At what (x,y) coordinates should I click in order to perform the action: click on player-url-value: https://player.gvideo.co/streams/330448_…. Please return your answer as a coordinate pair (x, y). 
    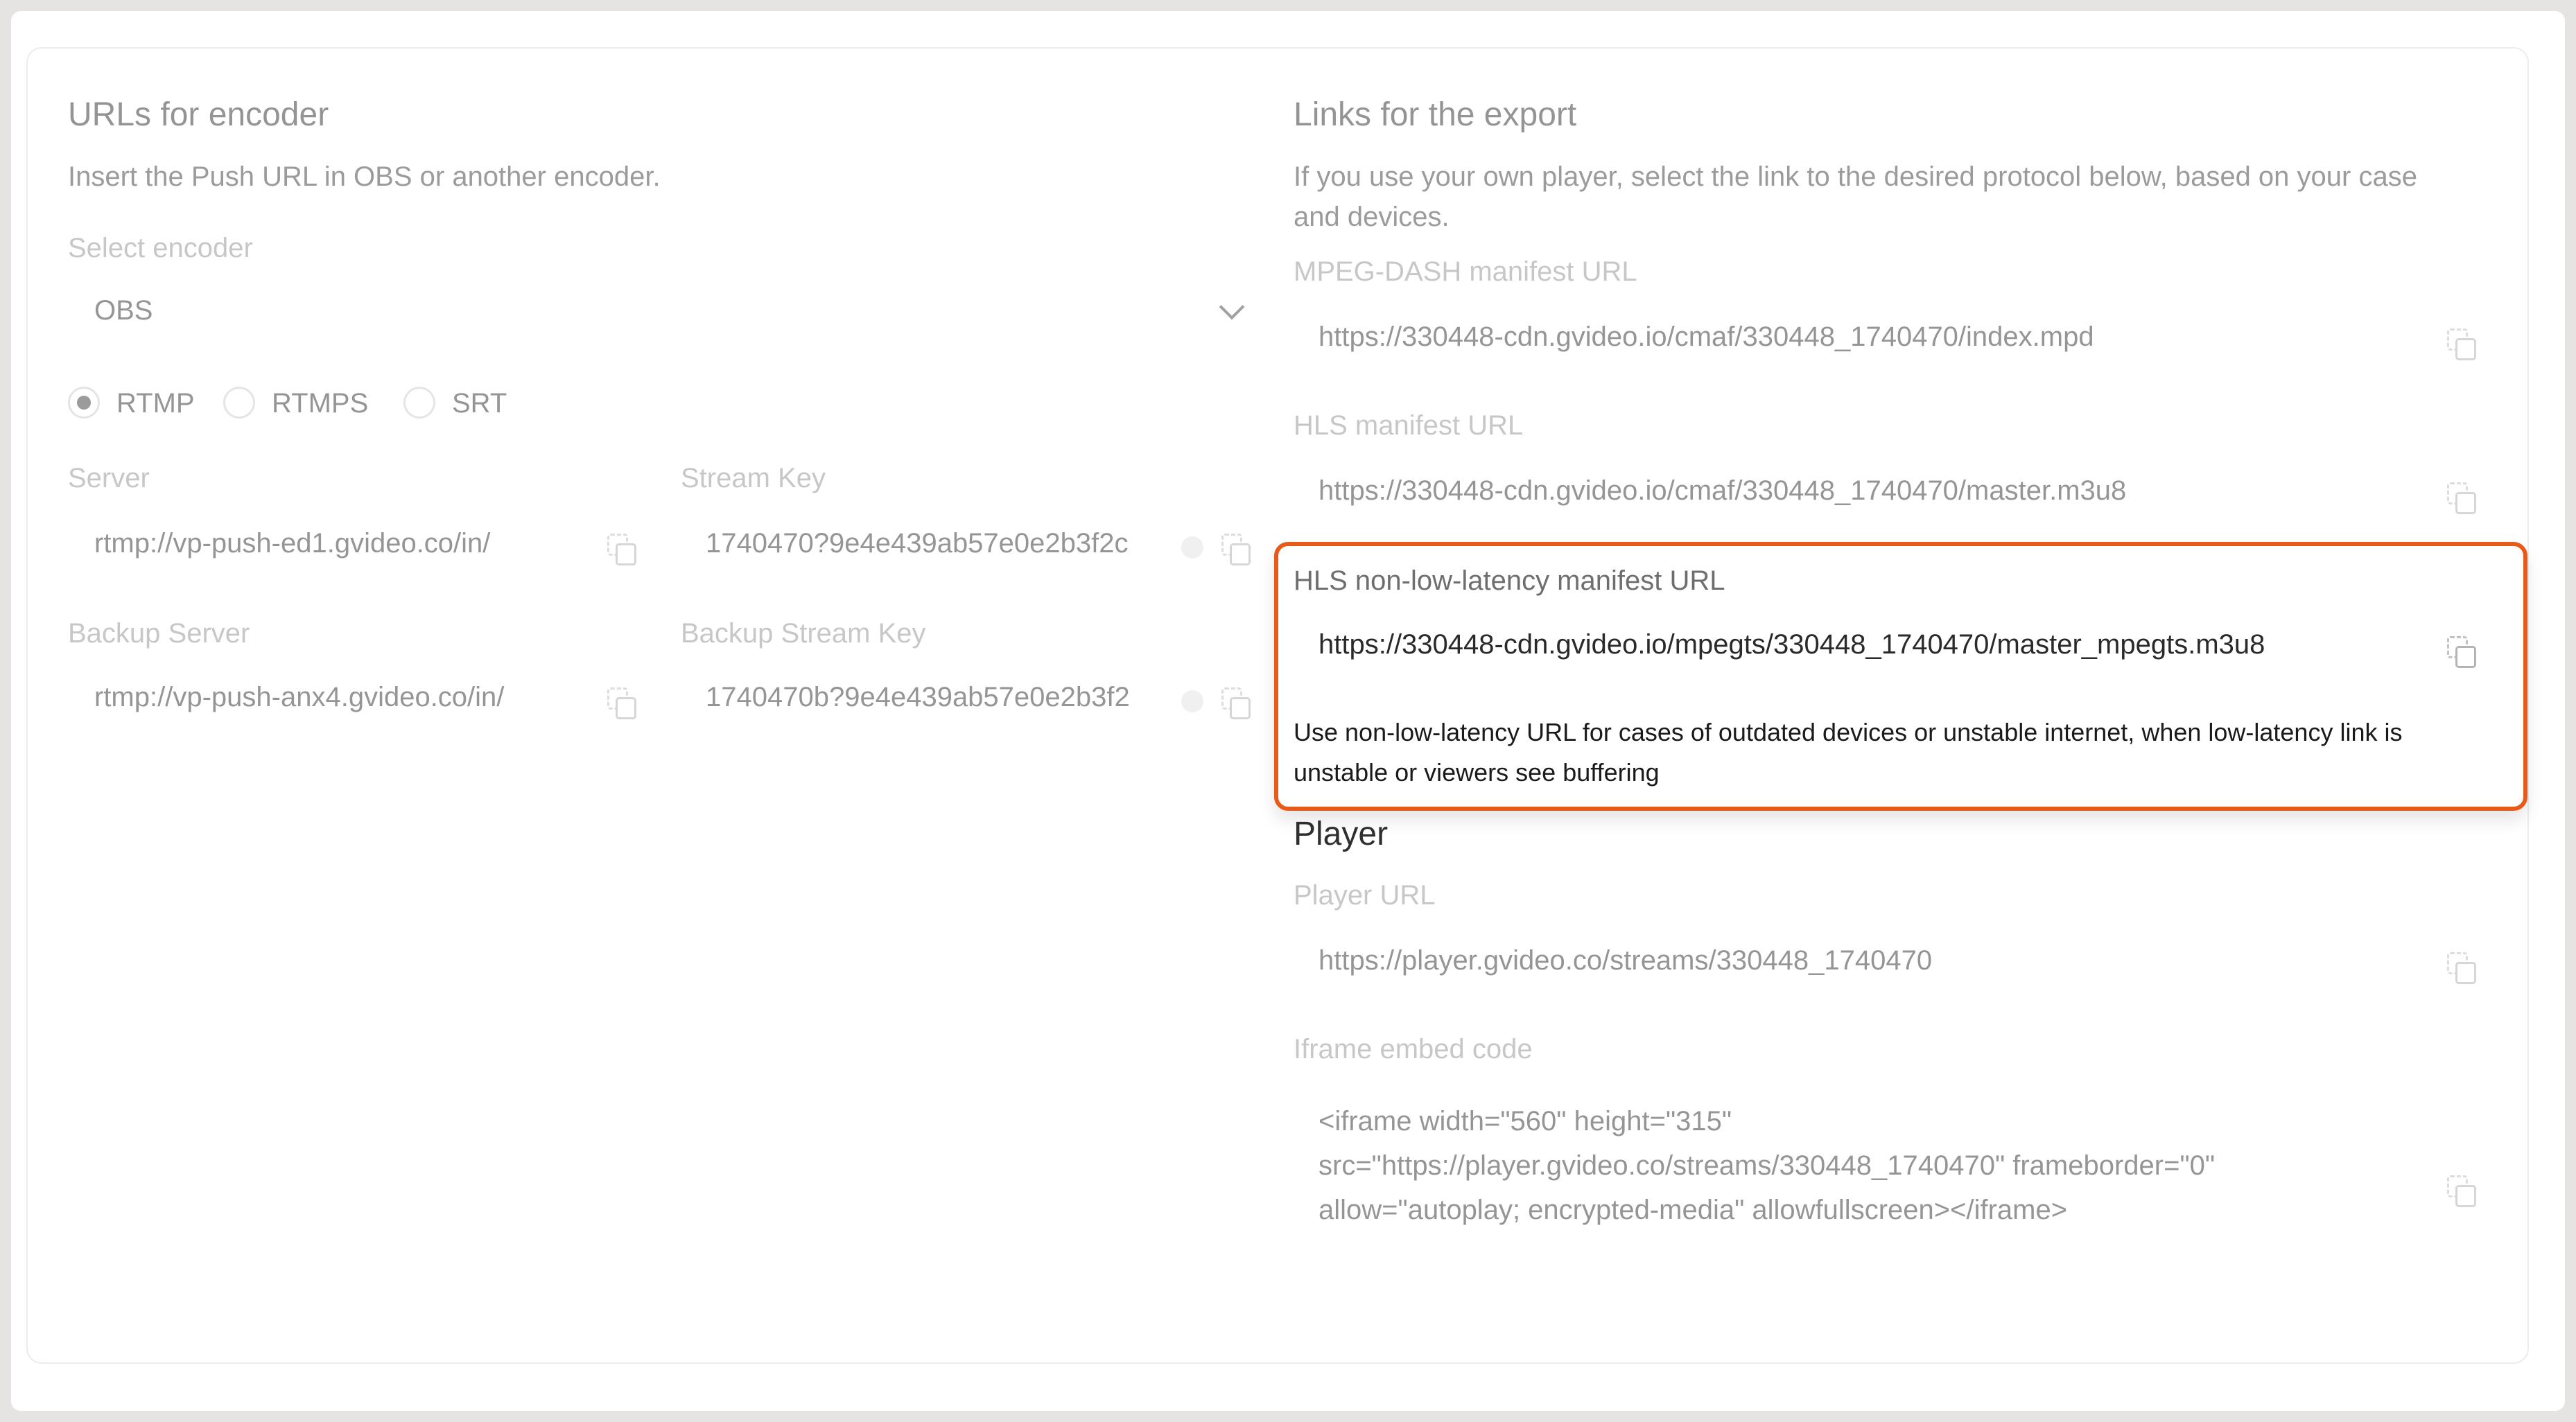
    Looking at the image, I should click on (1625, 960).